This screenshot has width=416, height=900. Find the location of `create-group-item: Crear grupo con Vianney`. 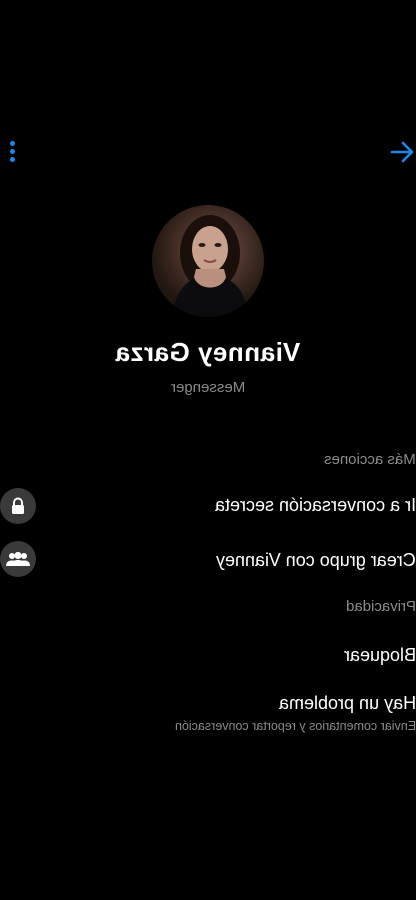

create-group-item: Crear grupo con Vianney is located at coordinates (316, 560).